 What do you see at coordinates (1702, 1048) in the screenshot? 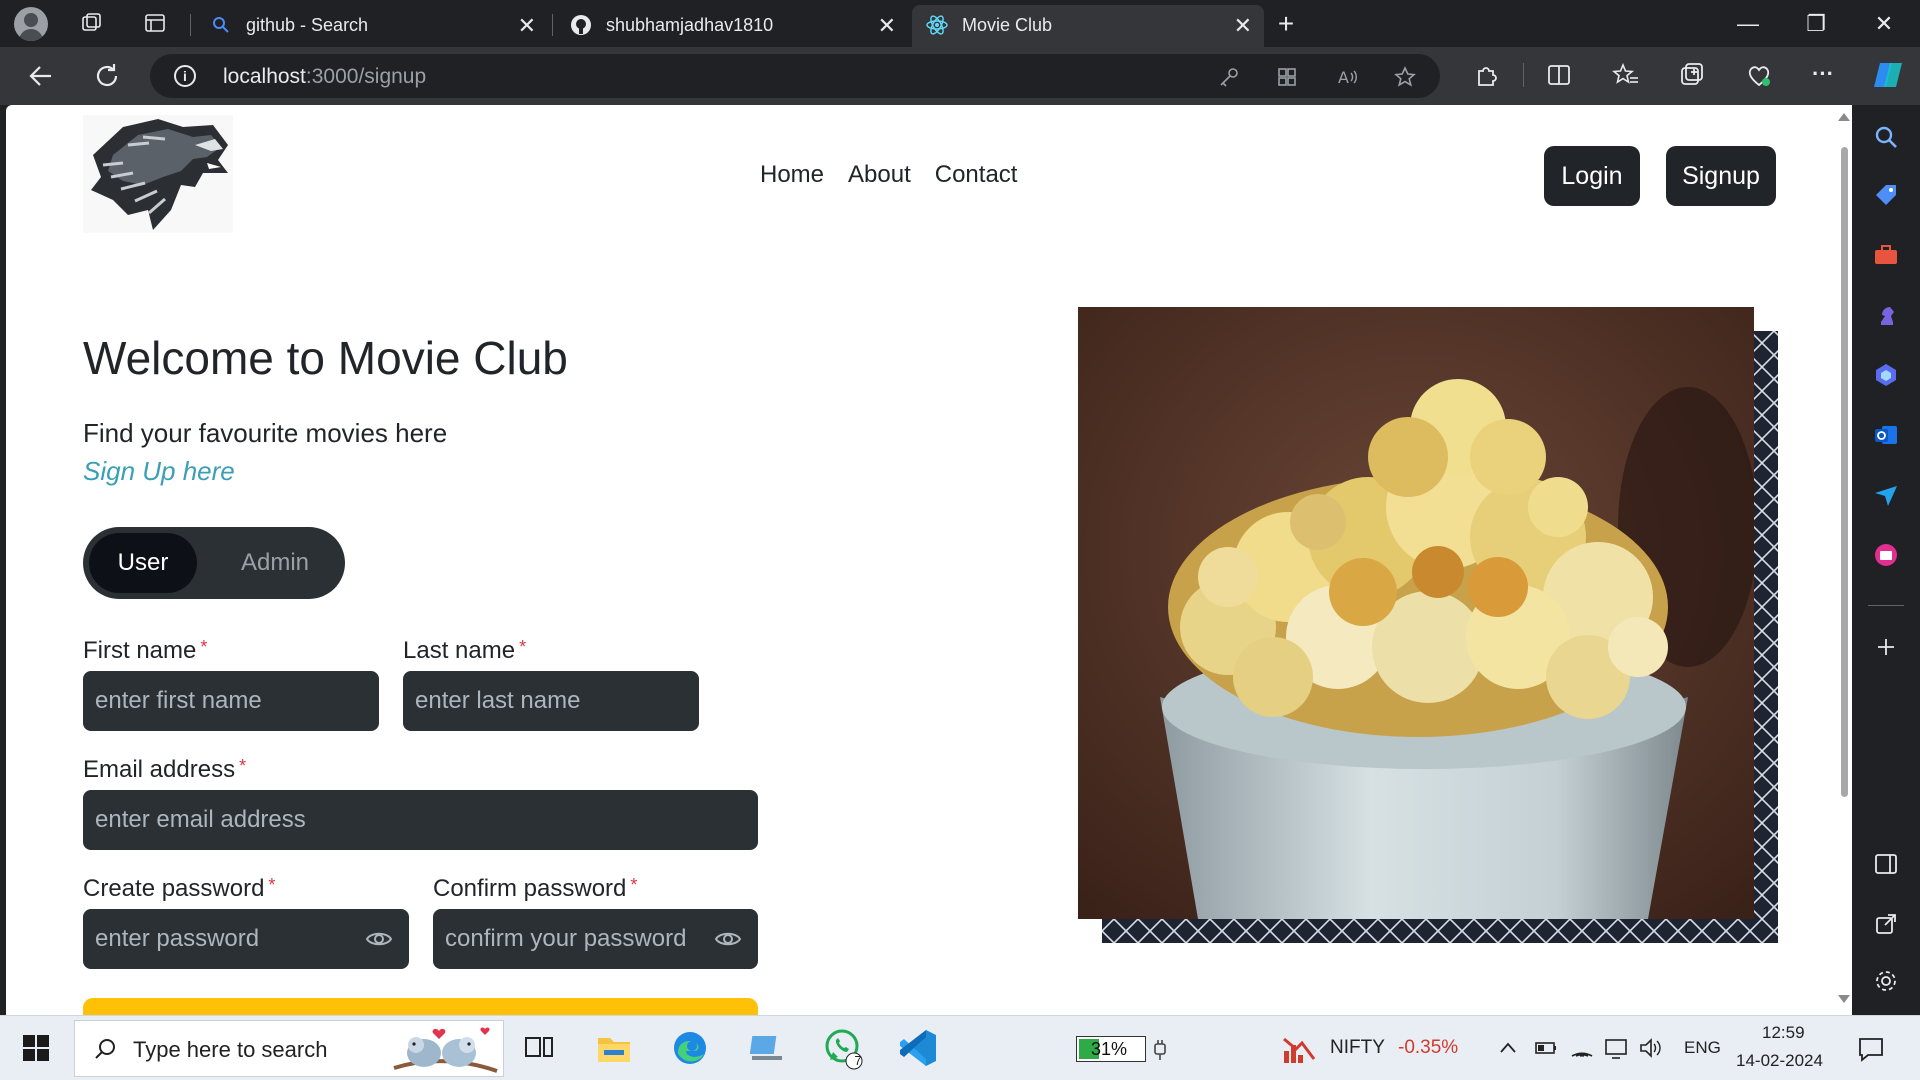
I see `language-indicator: ENG` at bounding box center [1702, 1048].